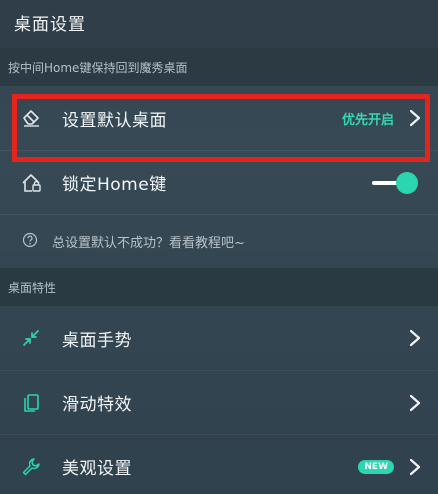  What do you see at coordinates (114, 185) in the screenshot?
I see `lock-home-key-label: 锁定Home键` at bounding box center [114, 185].